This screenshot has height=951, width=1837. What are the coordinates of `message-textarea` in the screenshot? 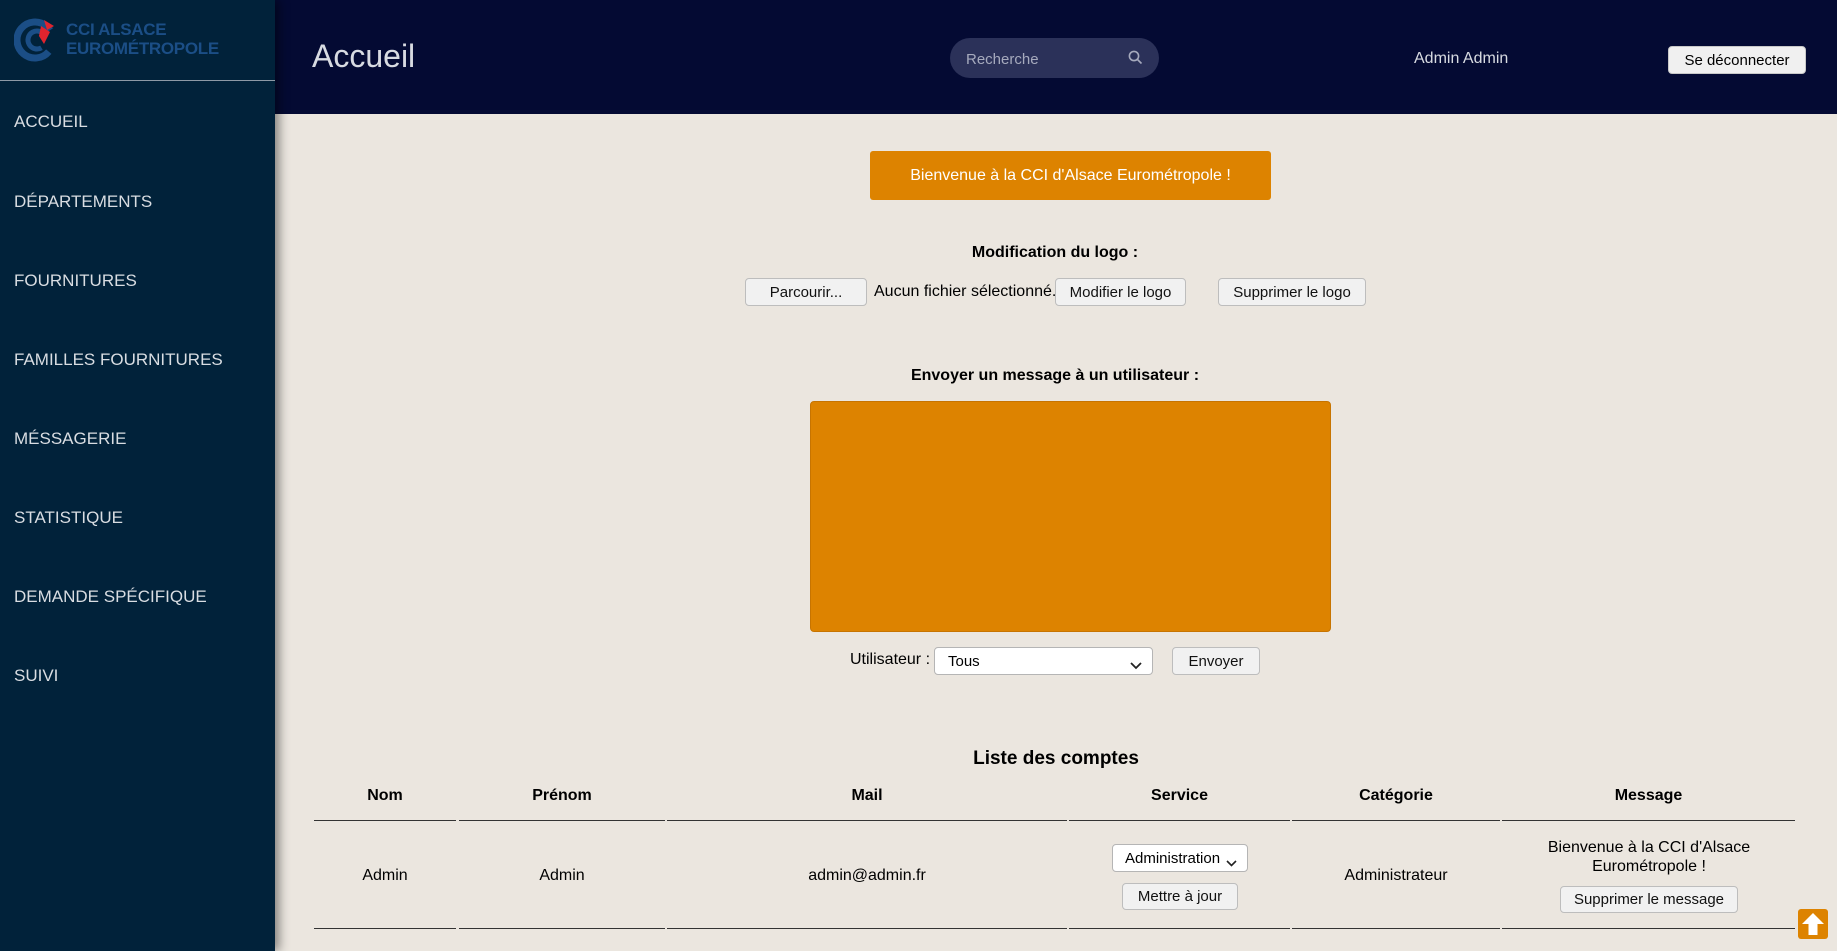 It's located at (1070, 516).